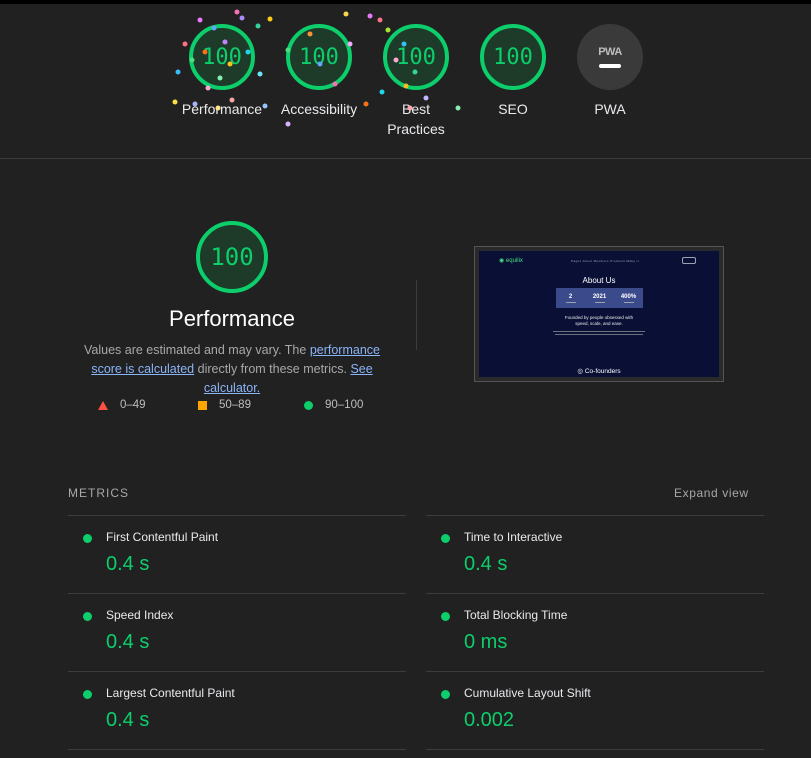 The height and width of the screenshot is (758, 811). What do you see at coordinates (319, 109) in the screenshot?
I see `gauge-label: Accessibility` at bounding box center [319, 109].